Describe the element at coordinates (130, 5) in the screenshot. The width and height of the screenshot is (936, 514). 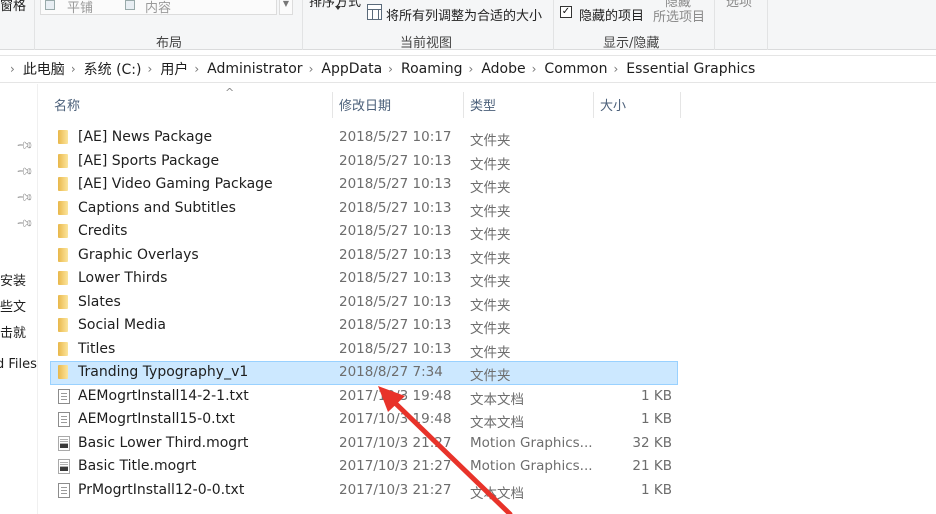
I see `content-icon` at that location.